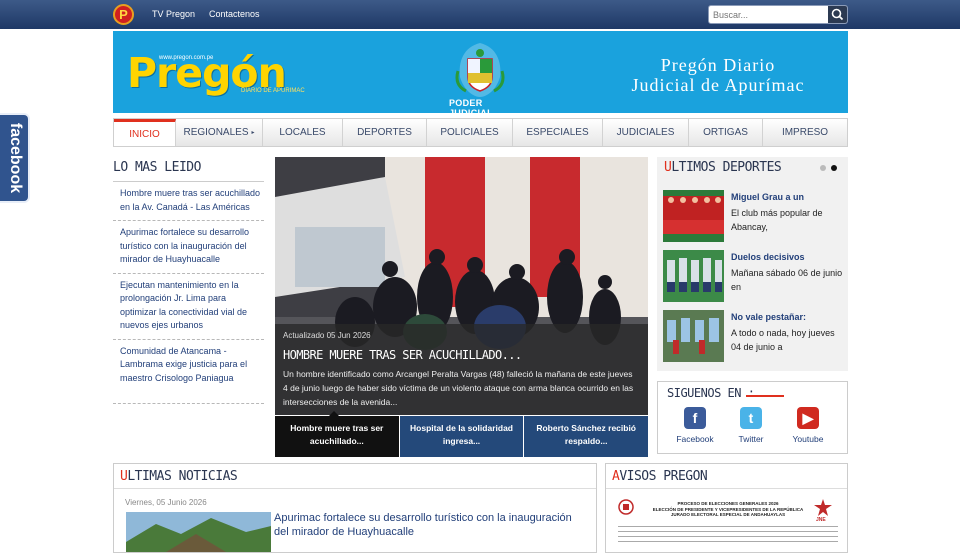 This screenshot has width=960, height=553. Describe the element at coordinates (327, 335) in the screenshot. I see `featured-date: Actualizado 05 Jun 2026` at that location.